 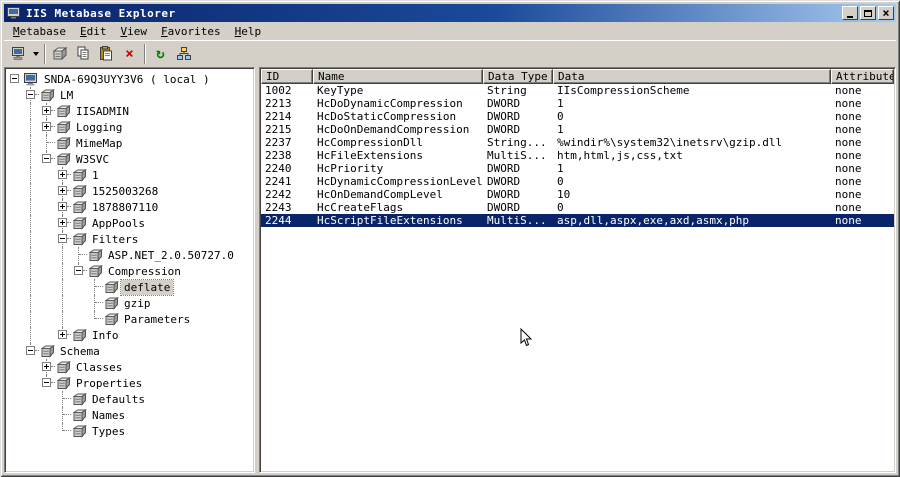 I want to click on menu-help: Help, so click(x=248, y=31).